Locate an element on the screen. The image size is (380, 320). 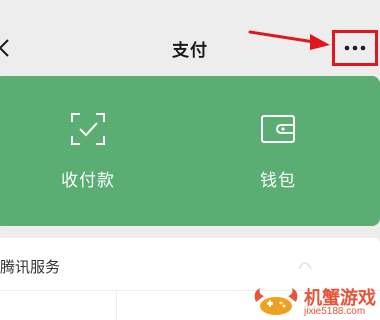
service-icon is located at coordinates (305, 266).